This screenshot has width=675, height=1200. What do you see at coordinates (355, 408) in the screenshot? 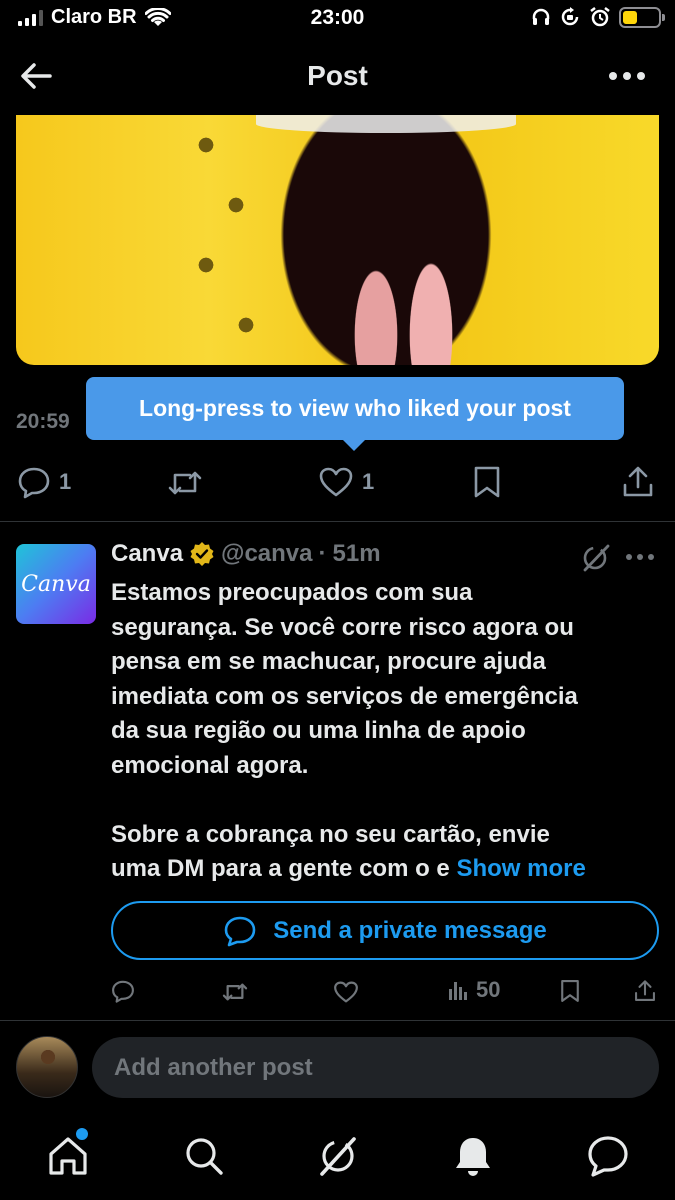
I see `likes-tooltip: Long-press to view who liked your post` at bounding box center [355, 408].